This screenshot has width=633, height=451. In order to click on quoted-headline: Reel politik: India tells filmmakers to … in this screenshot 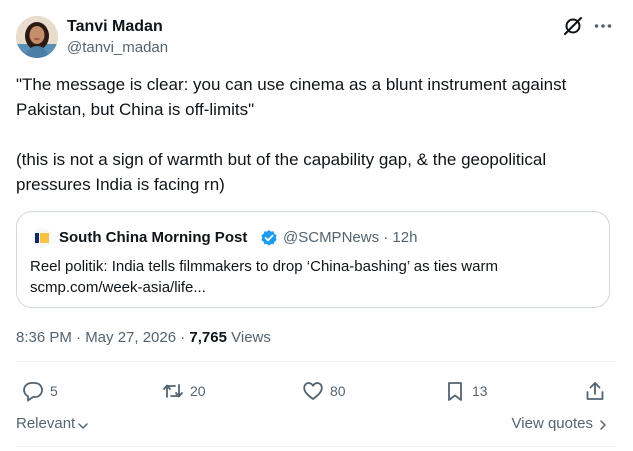, I will do `click(264, 266)`.